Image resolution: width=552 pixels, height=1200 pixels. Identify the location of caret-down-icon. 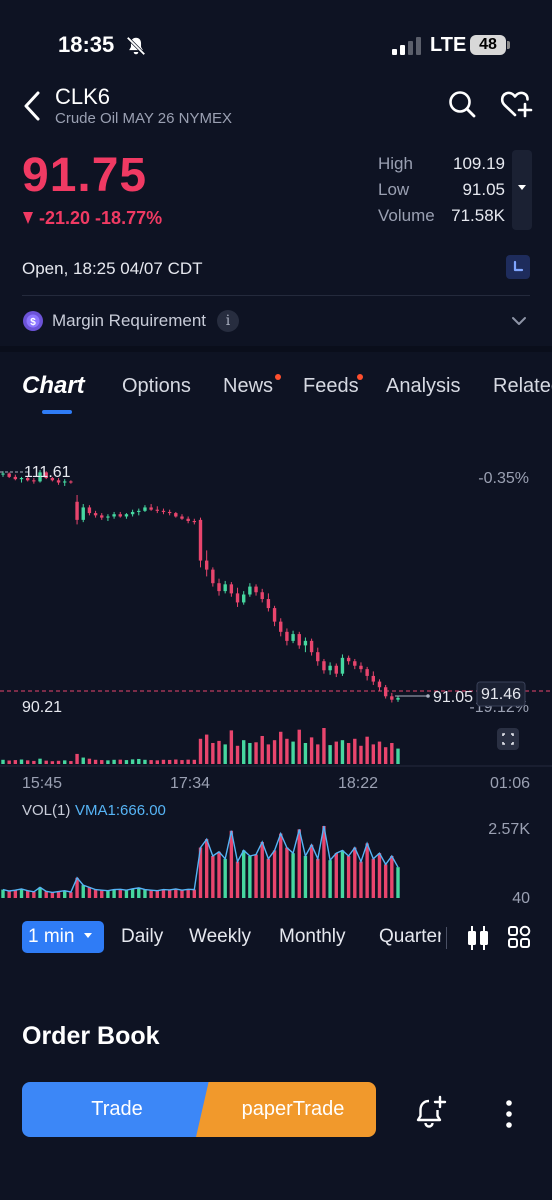
(522, 187).